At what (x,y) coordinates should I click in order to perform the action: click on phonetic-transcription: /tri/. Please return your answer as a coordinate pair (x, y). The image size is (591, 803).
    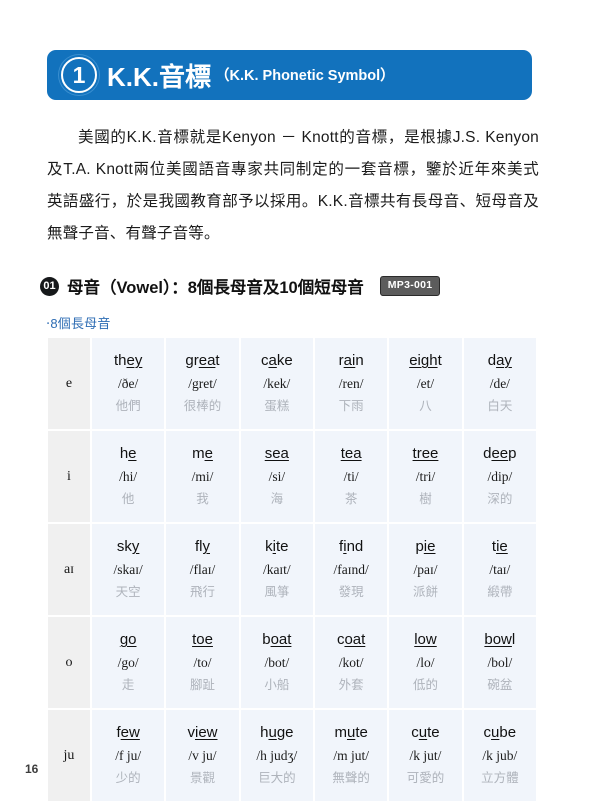
    Looking at the image, I should click on (425, 477).